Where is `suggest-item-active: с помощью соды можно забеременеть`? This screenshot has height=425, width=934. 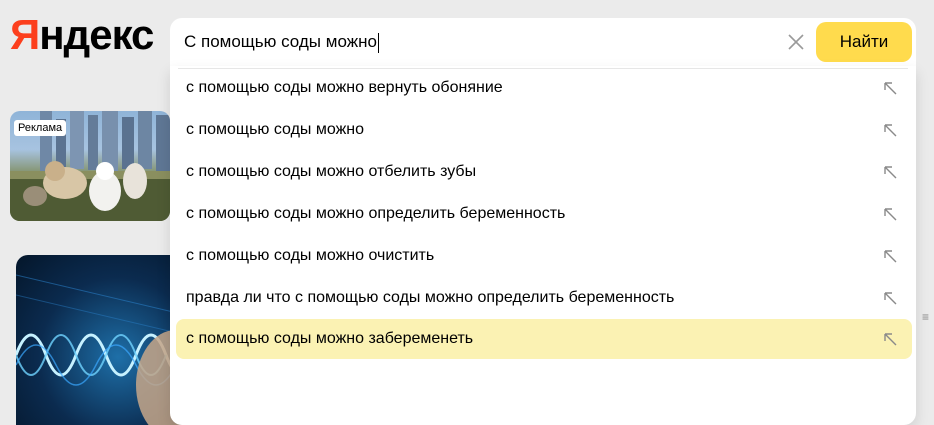 suggest-item-active: с помощью соды можно забеременеть is located at coordinates (544, 339).